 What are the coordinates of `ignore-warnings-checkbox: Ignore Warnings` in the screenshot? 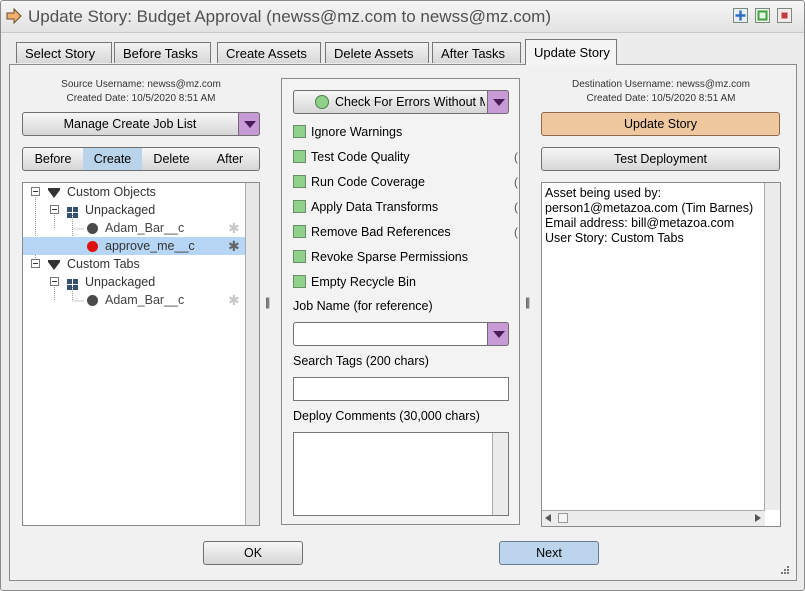 It's located at (347, 132).